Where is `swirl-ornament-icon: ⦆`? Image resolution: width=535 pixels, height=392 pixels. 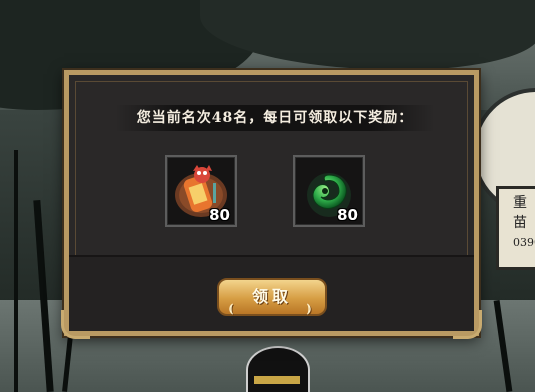 swirl-ornament-icon: ⦆ is located at coordinates (311, 308).